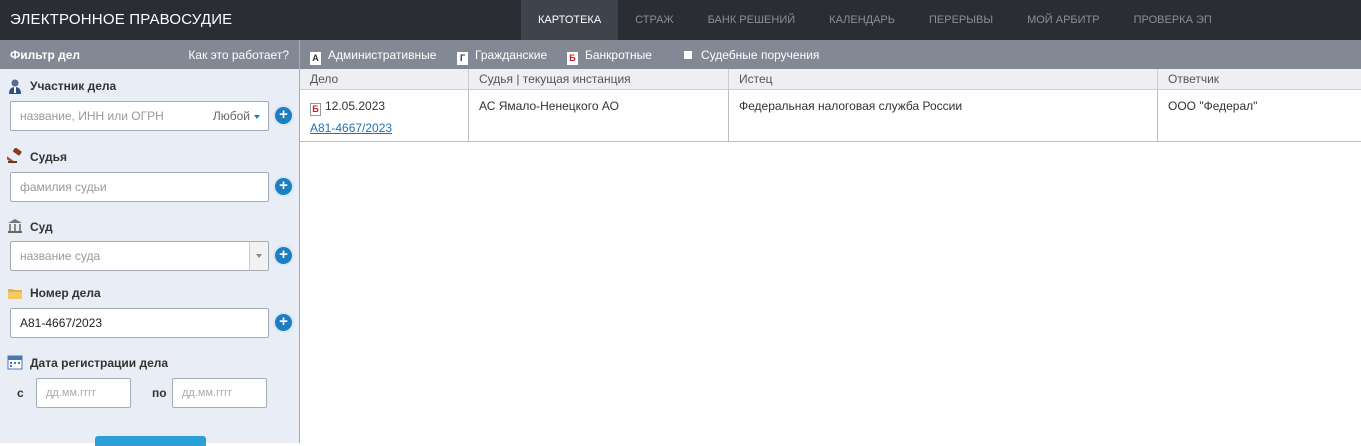 The width and height of the screenshot is (1361, 446). What do you see at coordinates (15, 86) in the screenshot?
I see `person-icon` at bounding box center [15, 86].